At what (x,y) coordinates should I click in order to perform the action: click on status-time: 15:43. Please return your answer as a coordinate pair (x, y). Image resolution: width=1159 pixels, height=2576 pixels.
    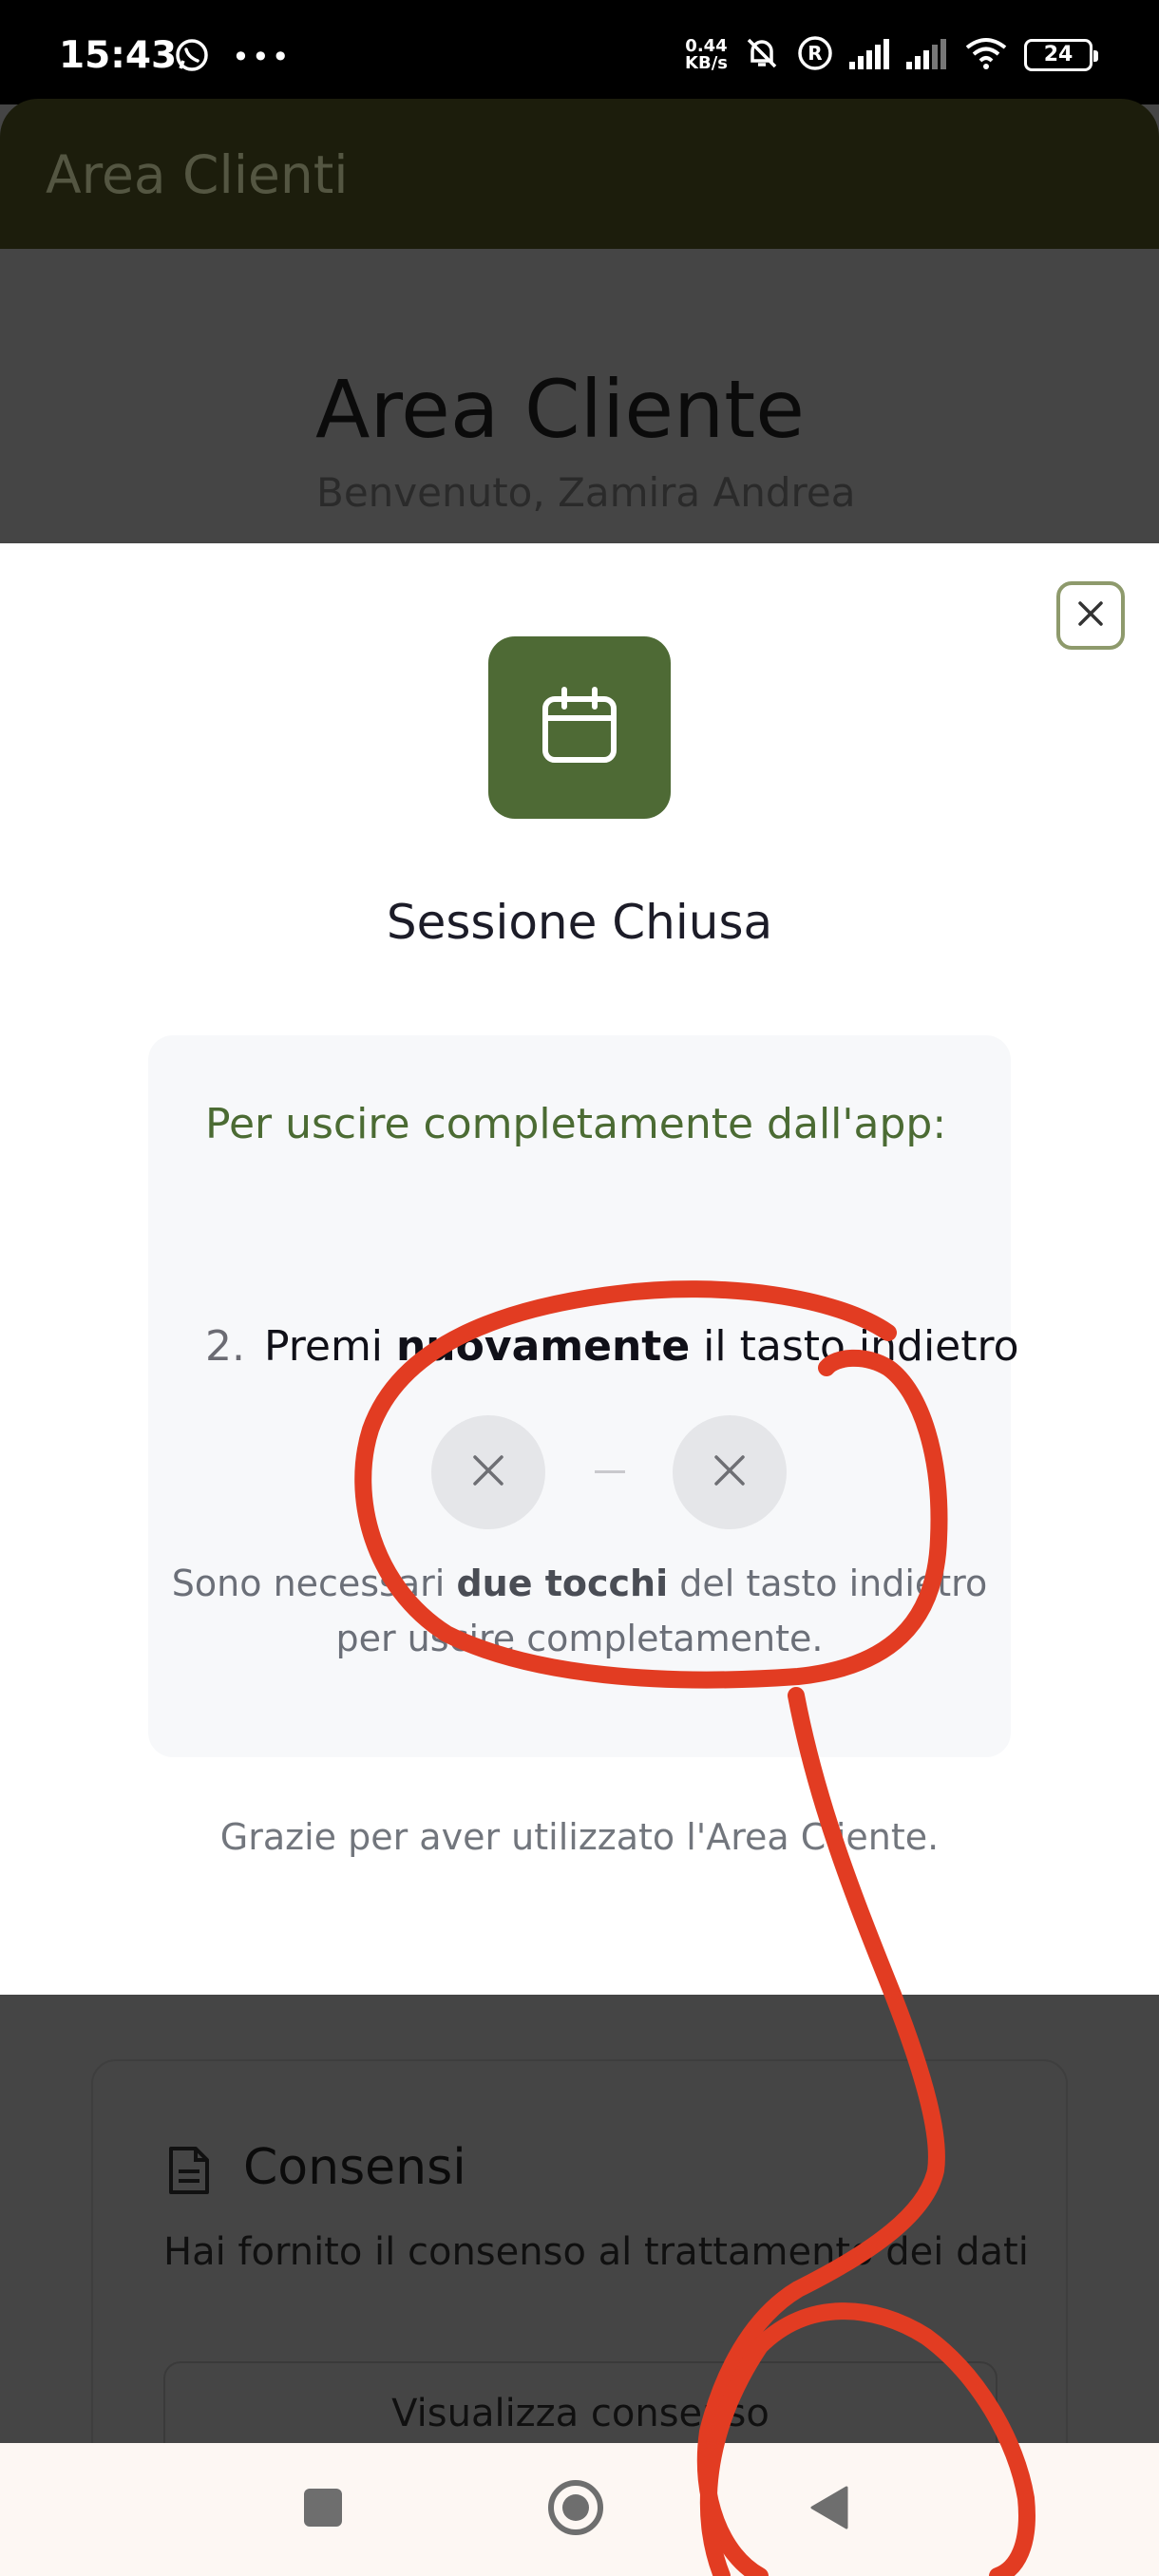
    Looking at the image, I should click on (118, 55).